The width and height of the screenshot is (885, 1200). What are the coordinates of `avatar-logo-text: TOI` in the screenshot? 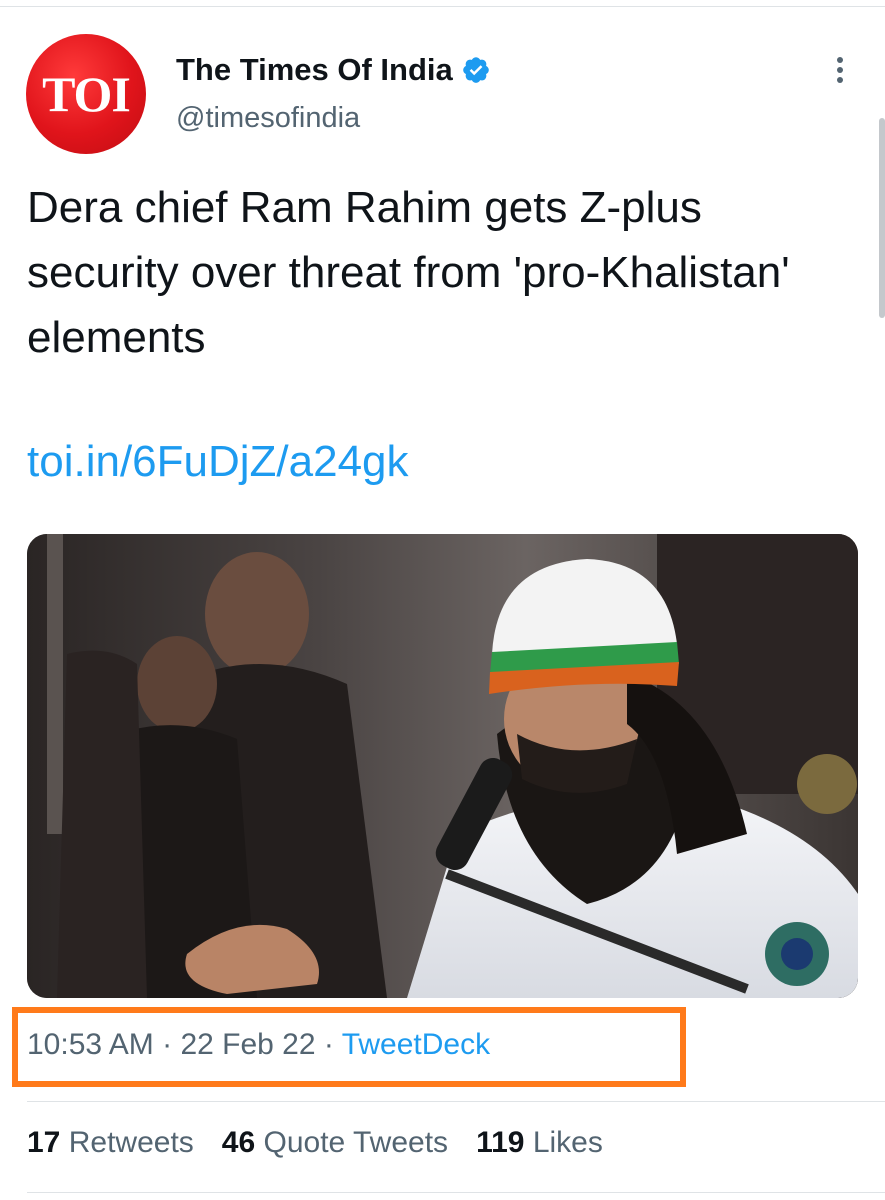 It's located at (86, 94).